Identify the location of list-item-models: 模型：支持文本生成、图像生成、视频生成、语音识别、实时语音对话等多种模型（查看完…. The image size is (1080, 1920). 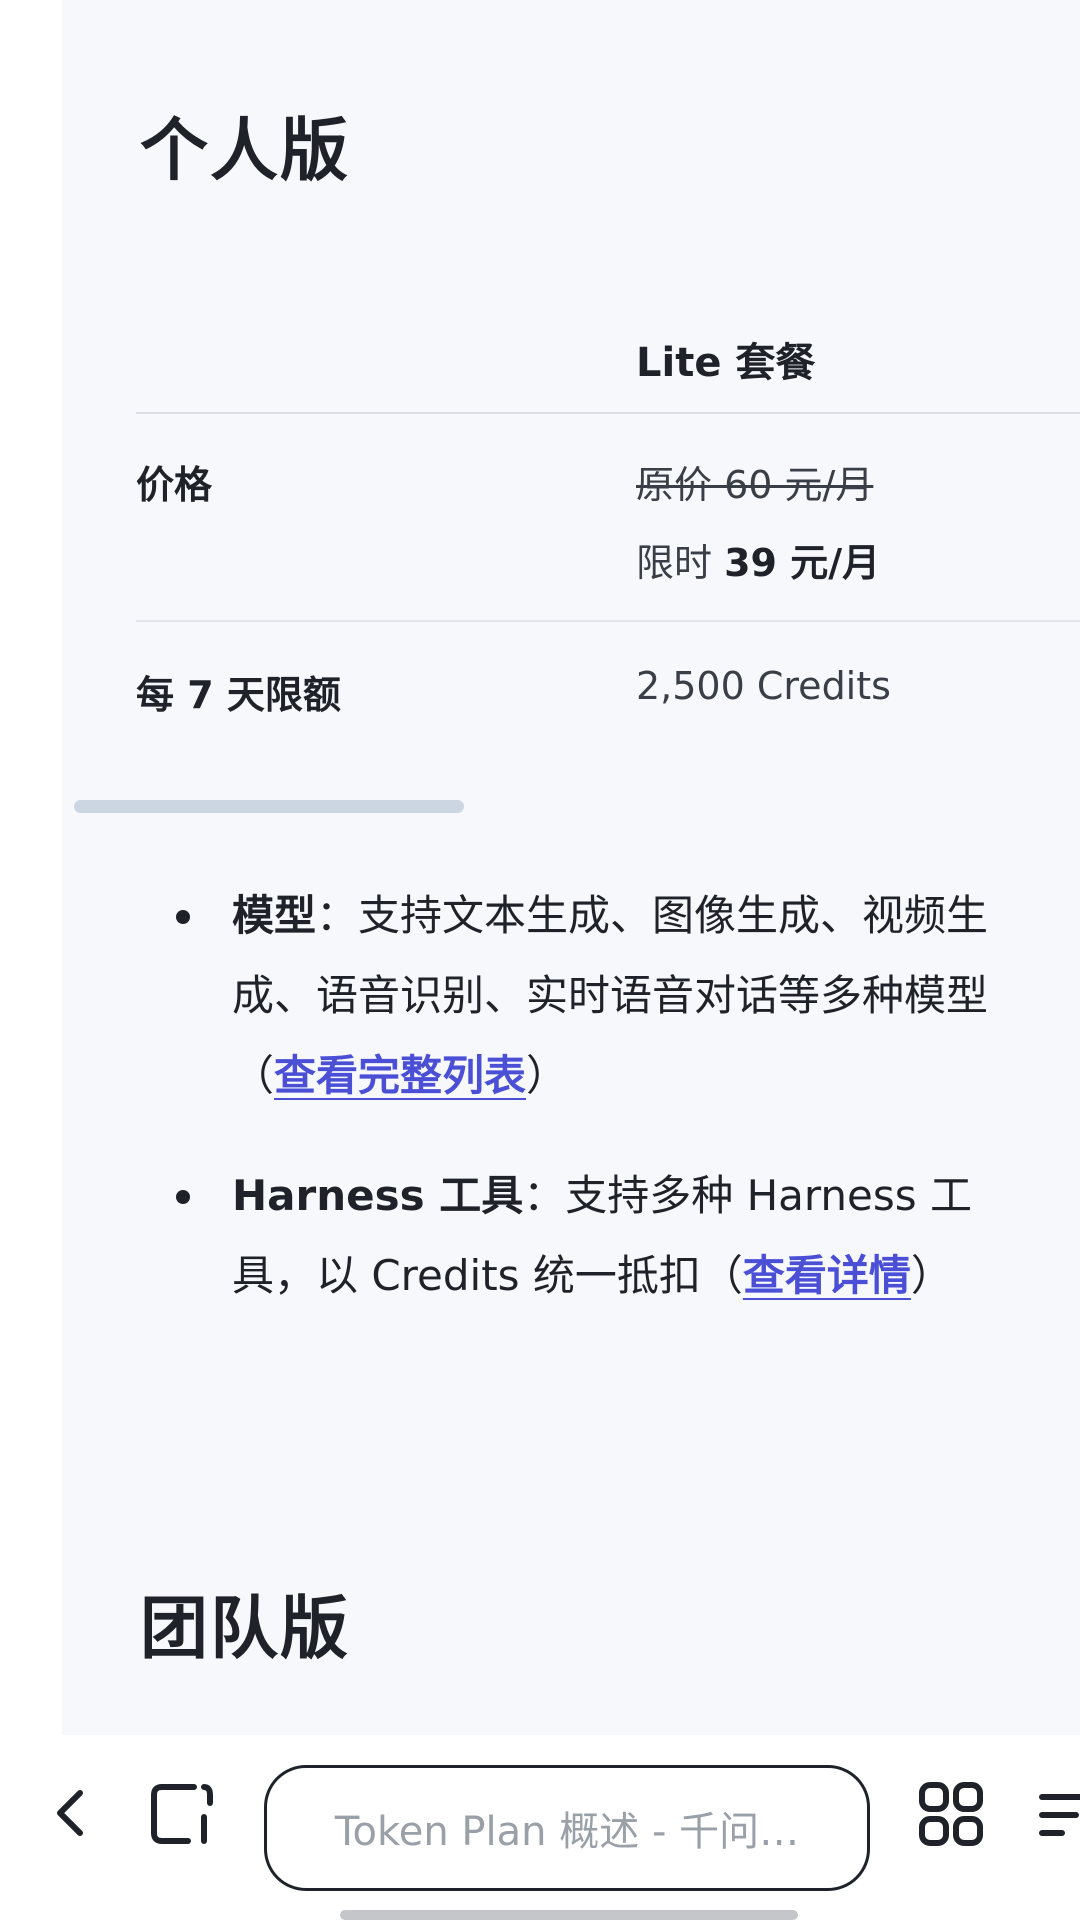
(590, 996).